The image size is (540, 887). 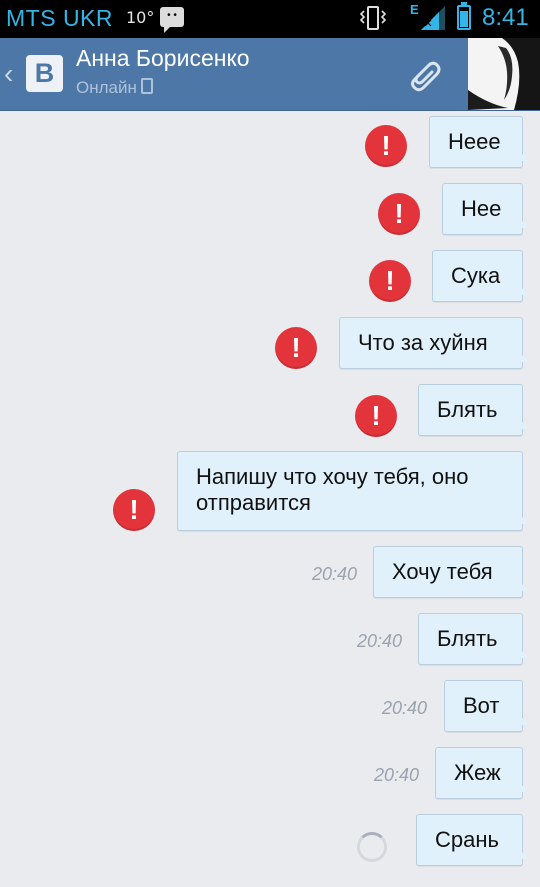 I want to click on message-bubble: Нее, so click(x=485, y=209).